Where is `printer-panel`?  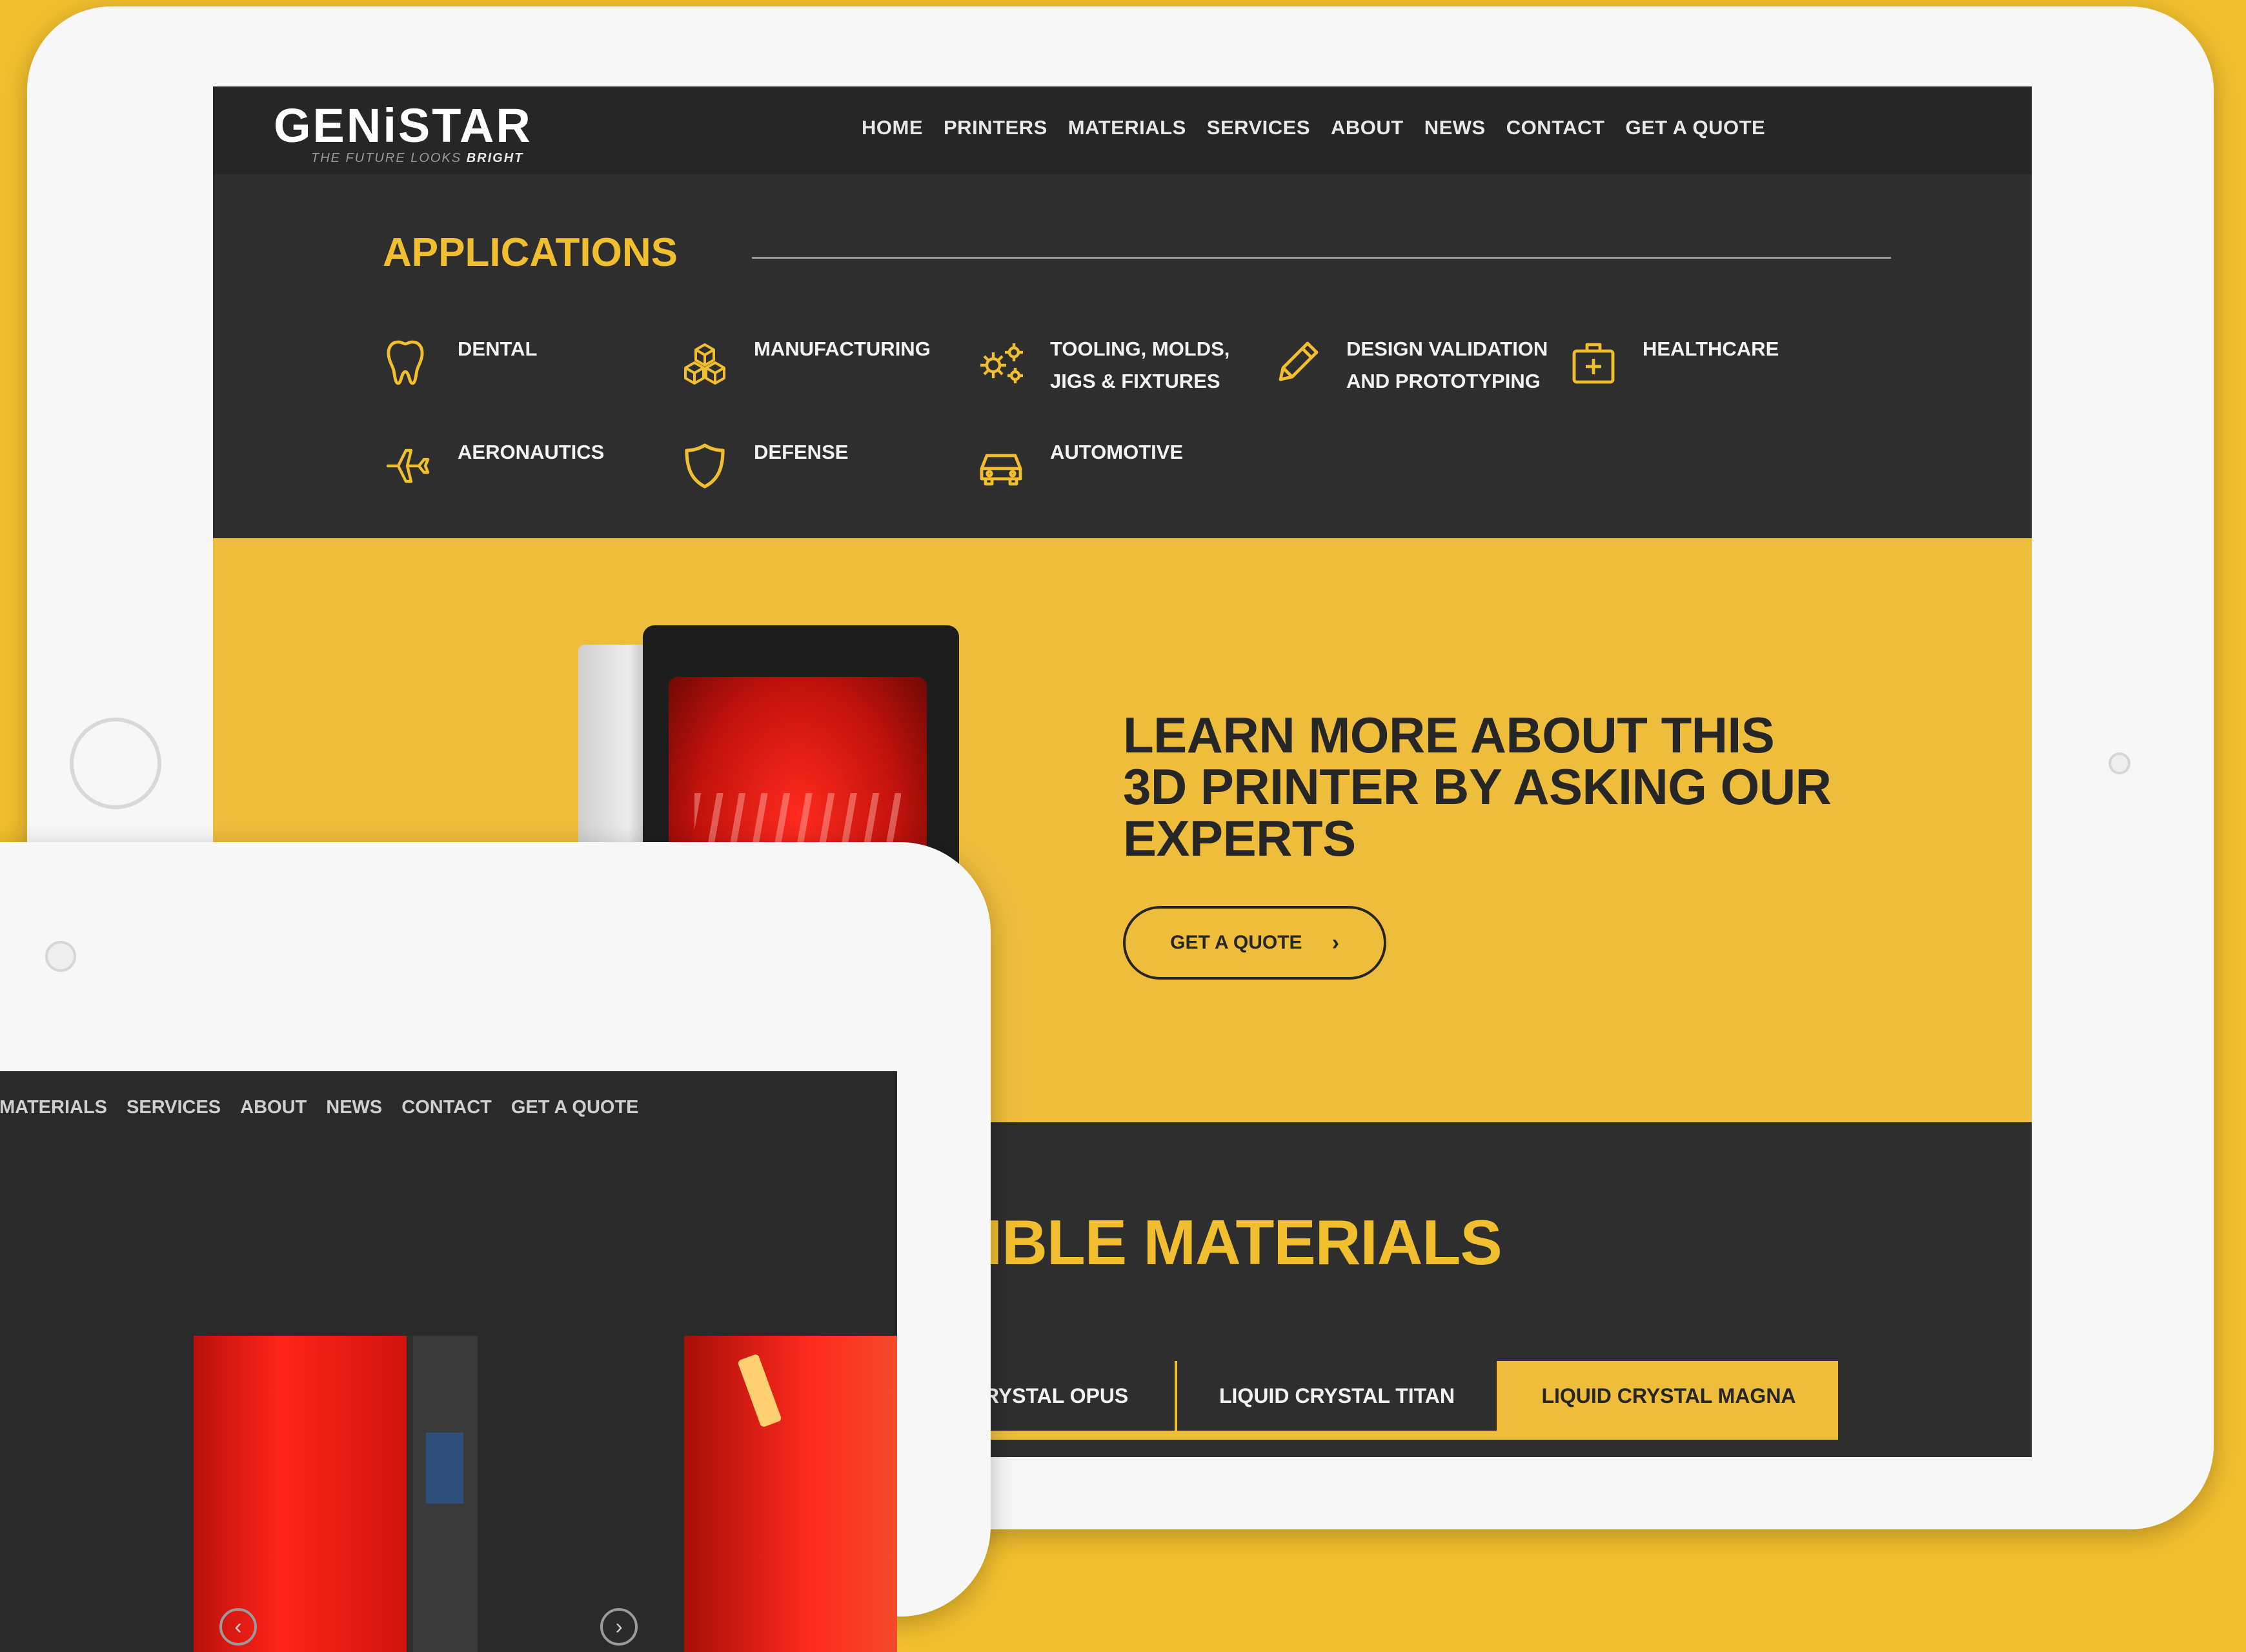
printer-panel is located at coordinates (445, 1494).